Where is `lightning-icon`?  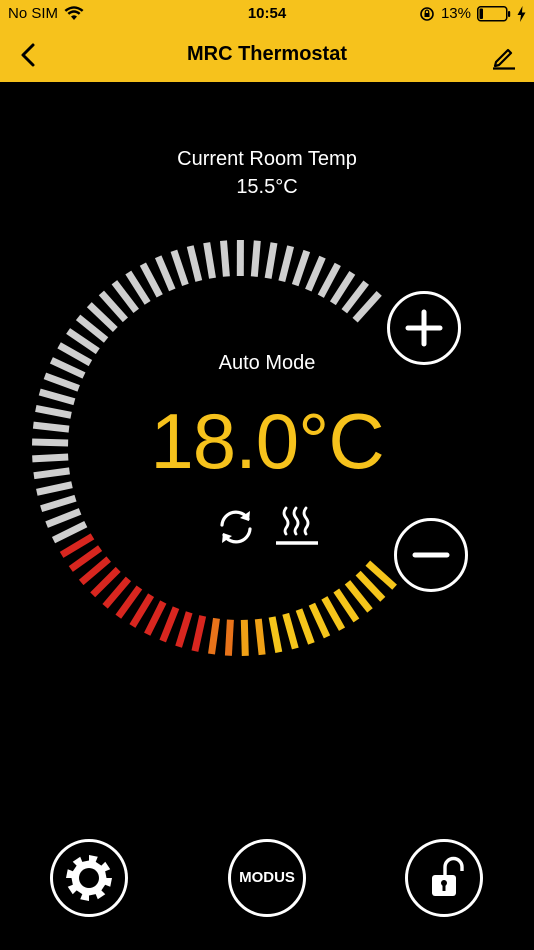
lightning-icon is located at coordinates (521, 13).